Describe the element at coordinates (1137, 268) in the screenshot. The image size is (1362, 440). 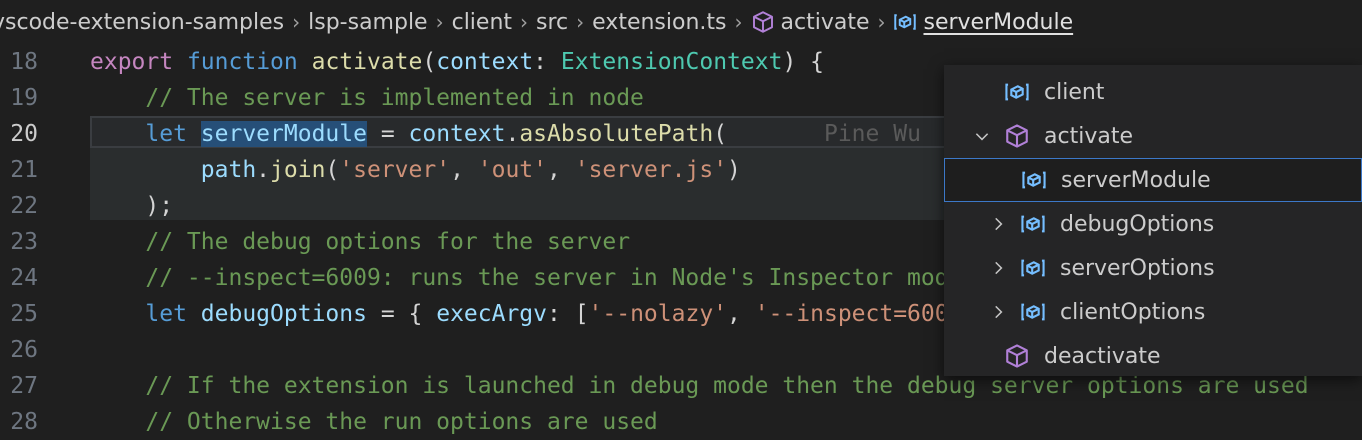
I see `outline-item-label: serverOptions` at that location.